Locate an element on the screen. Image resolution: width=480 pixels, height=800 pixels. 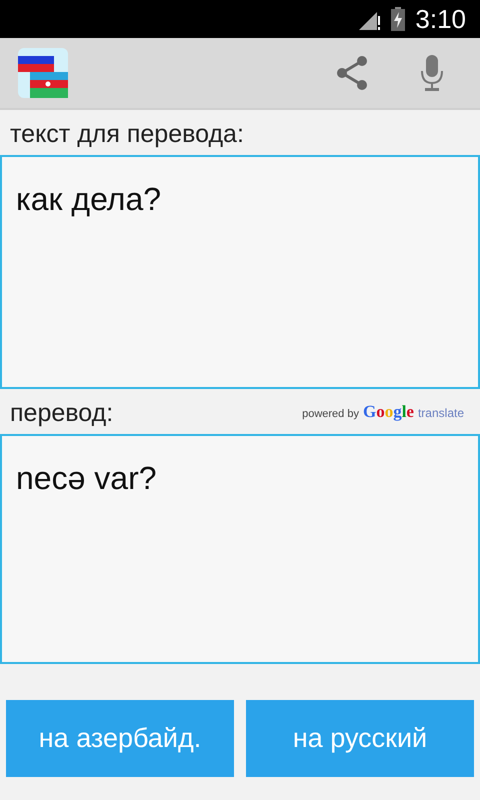
status-time: 3:10 is located at coordinates (440, 19).